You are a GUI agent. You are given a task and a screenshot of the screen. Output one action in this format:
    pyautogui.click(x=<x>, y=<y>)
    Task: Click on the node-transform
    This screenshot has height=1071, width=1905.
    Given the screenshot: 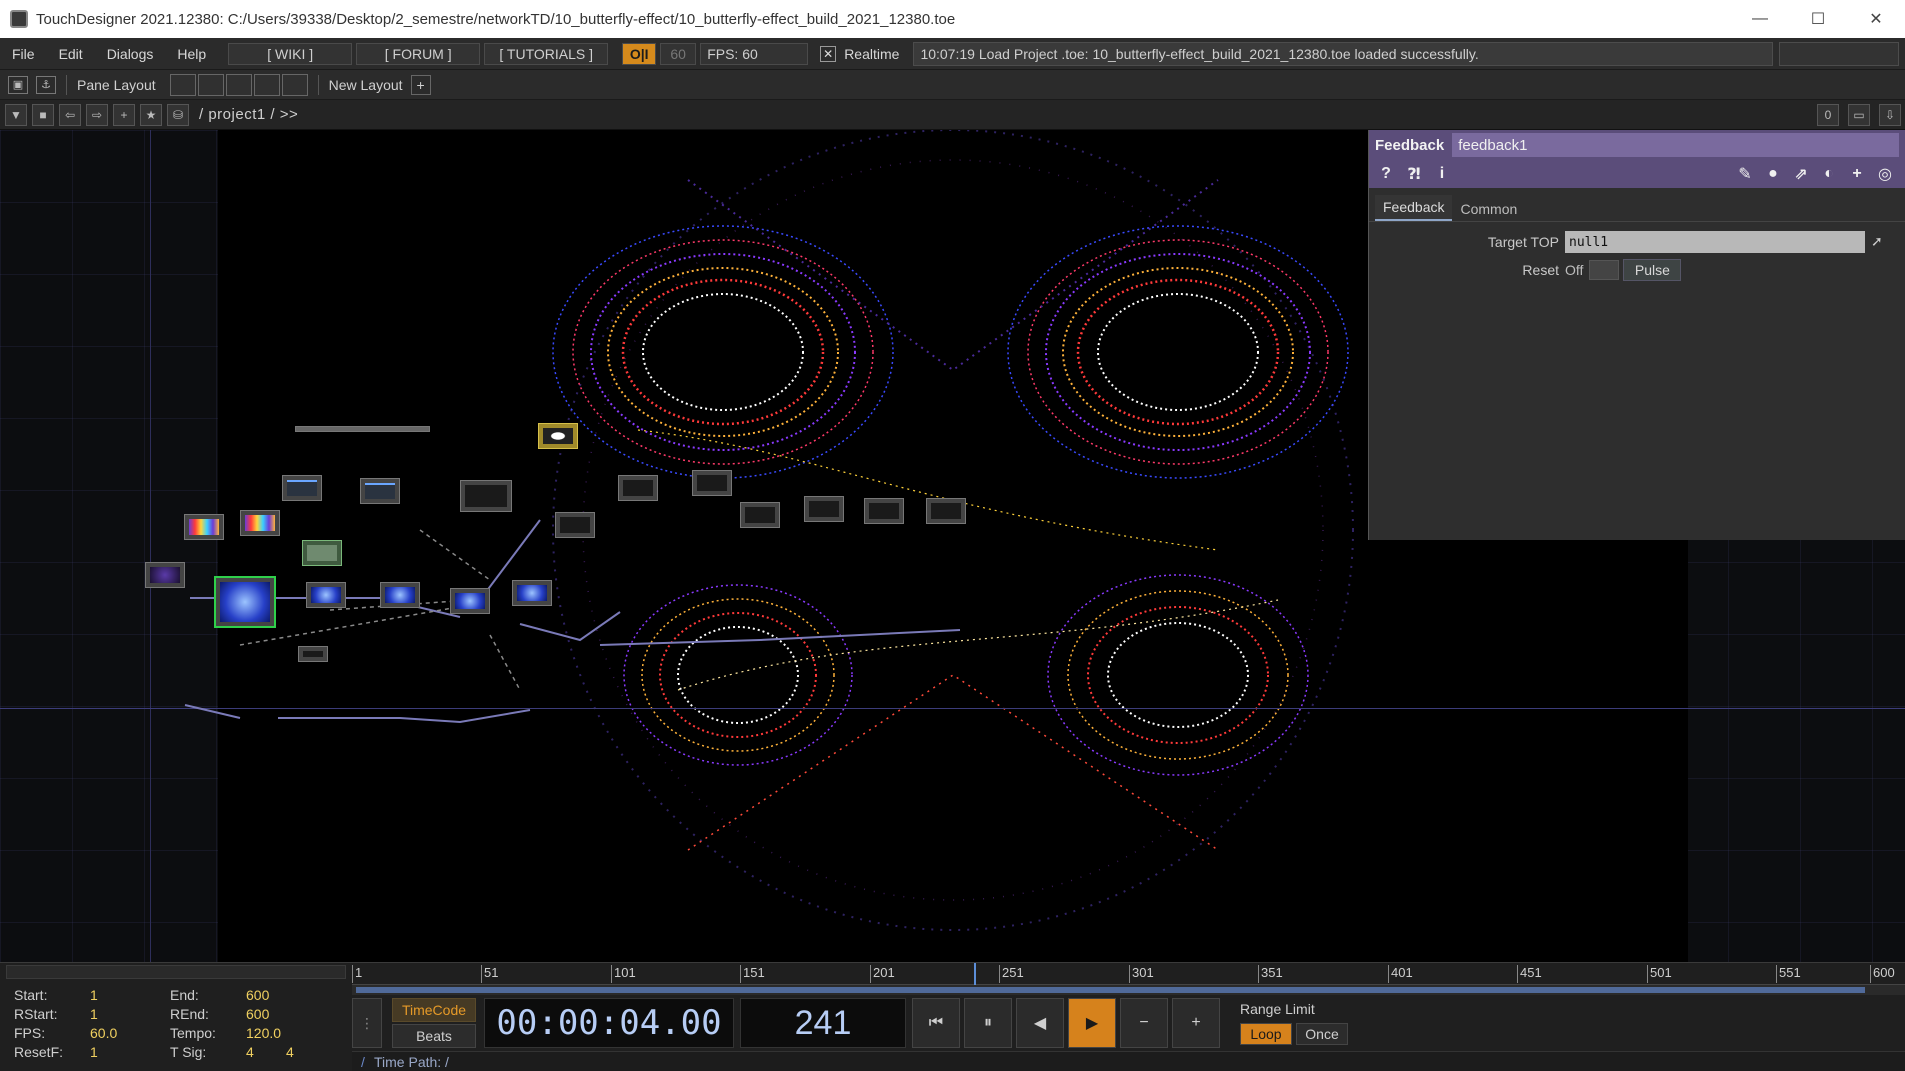 What is the action you would take?
    pyautogui.click(x=884, y=511)
    